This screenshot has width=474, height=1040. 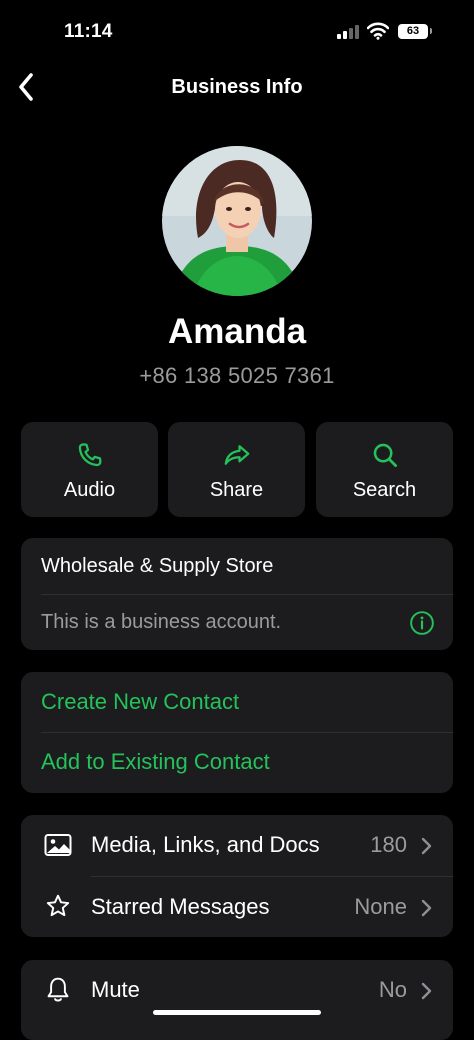 What do you see at coordinates (89, 455) in the screenshot?
I see `phone-icon` at bounding box center [89, 455].